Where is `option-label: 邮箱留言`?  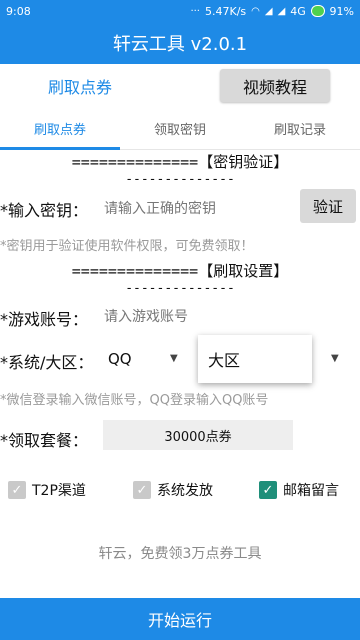
option-label: 邮箱留言 is located at coordinates (311, 491).